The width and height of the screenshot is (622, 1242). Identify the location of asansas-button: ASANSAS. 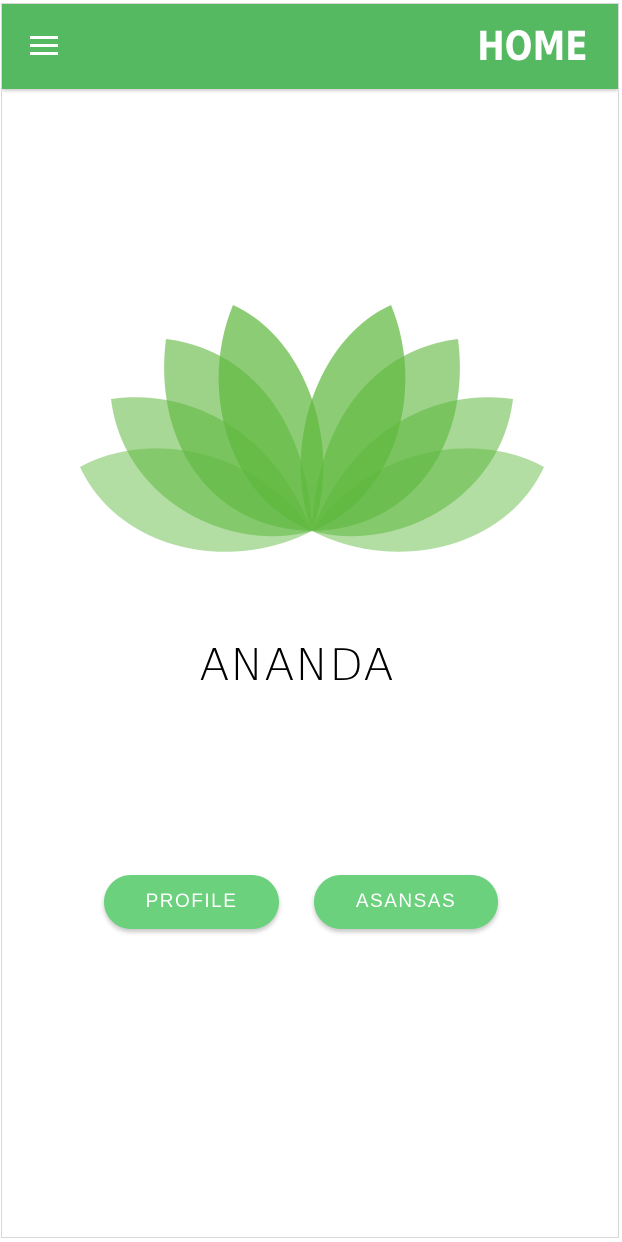
(406, 902).